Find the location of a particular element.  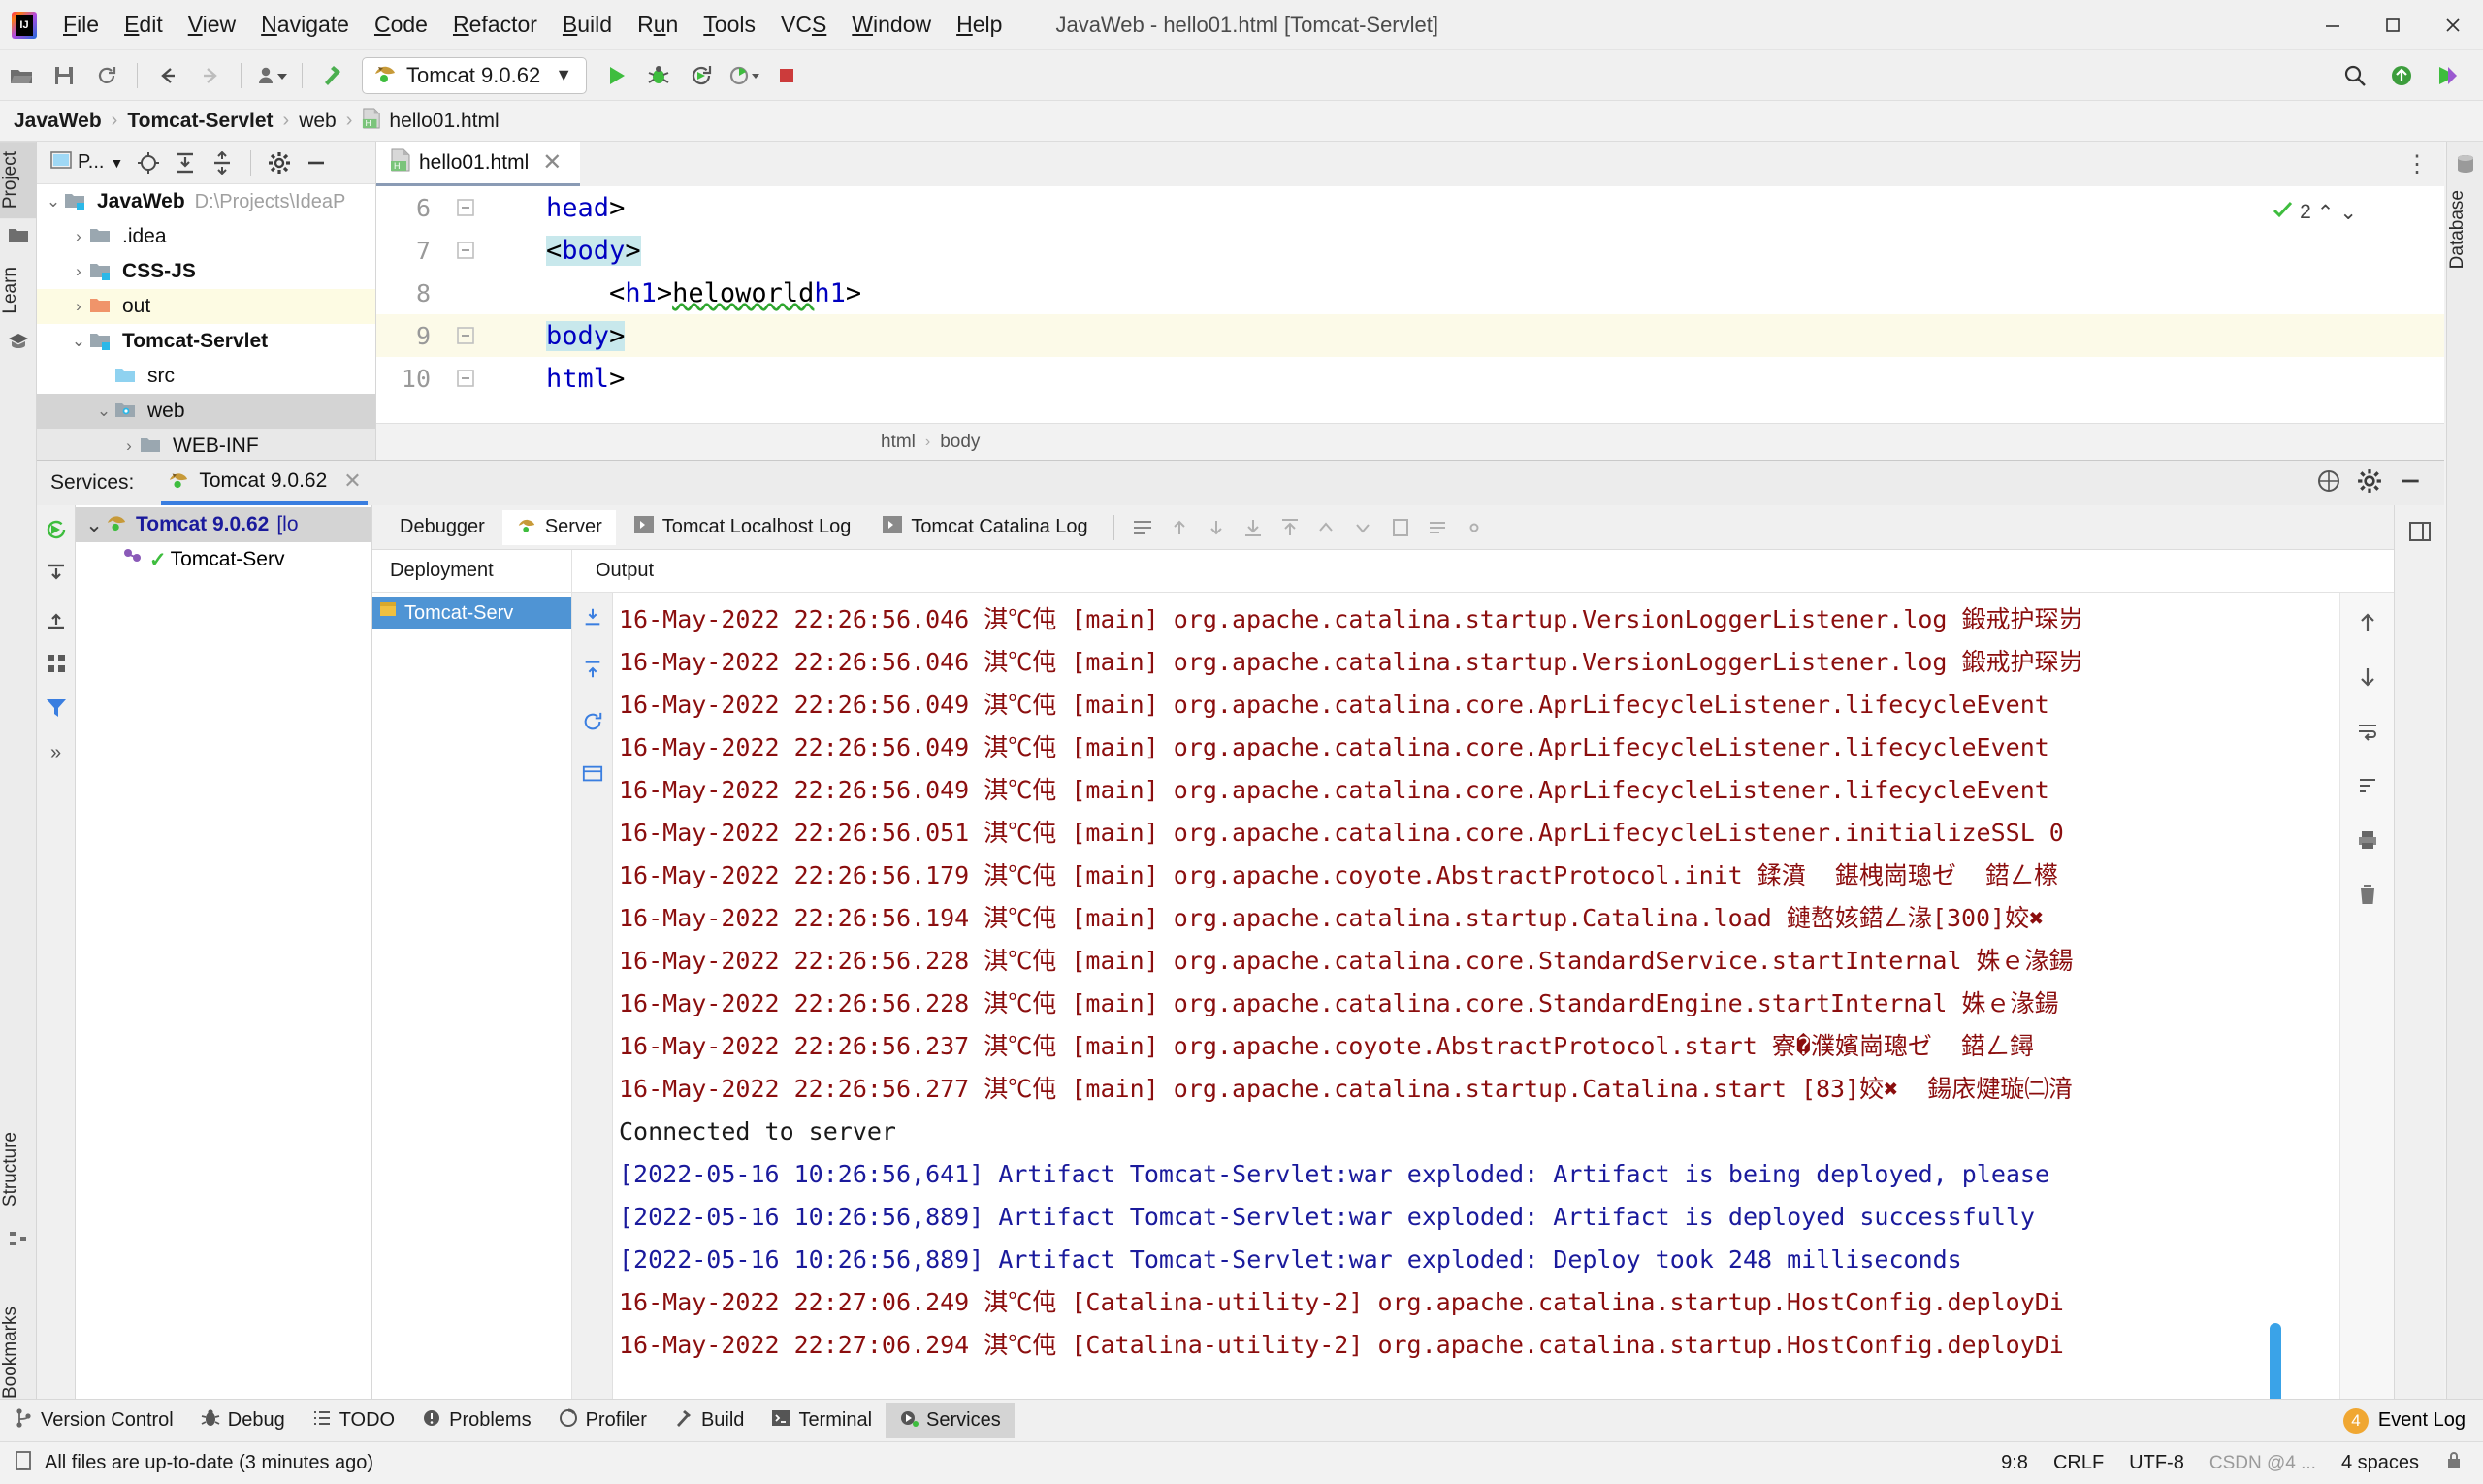

inspection-widget: 2 ⌃ ⌄ is located at coordinates (2315, 213).